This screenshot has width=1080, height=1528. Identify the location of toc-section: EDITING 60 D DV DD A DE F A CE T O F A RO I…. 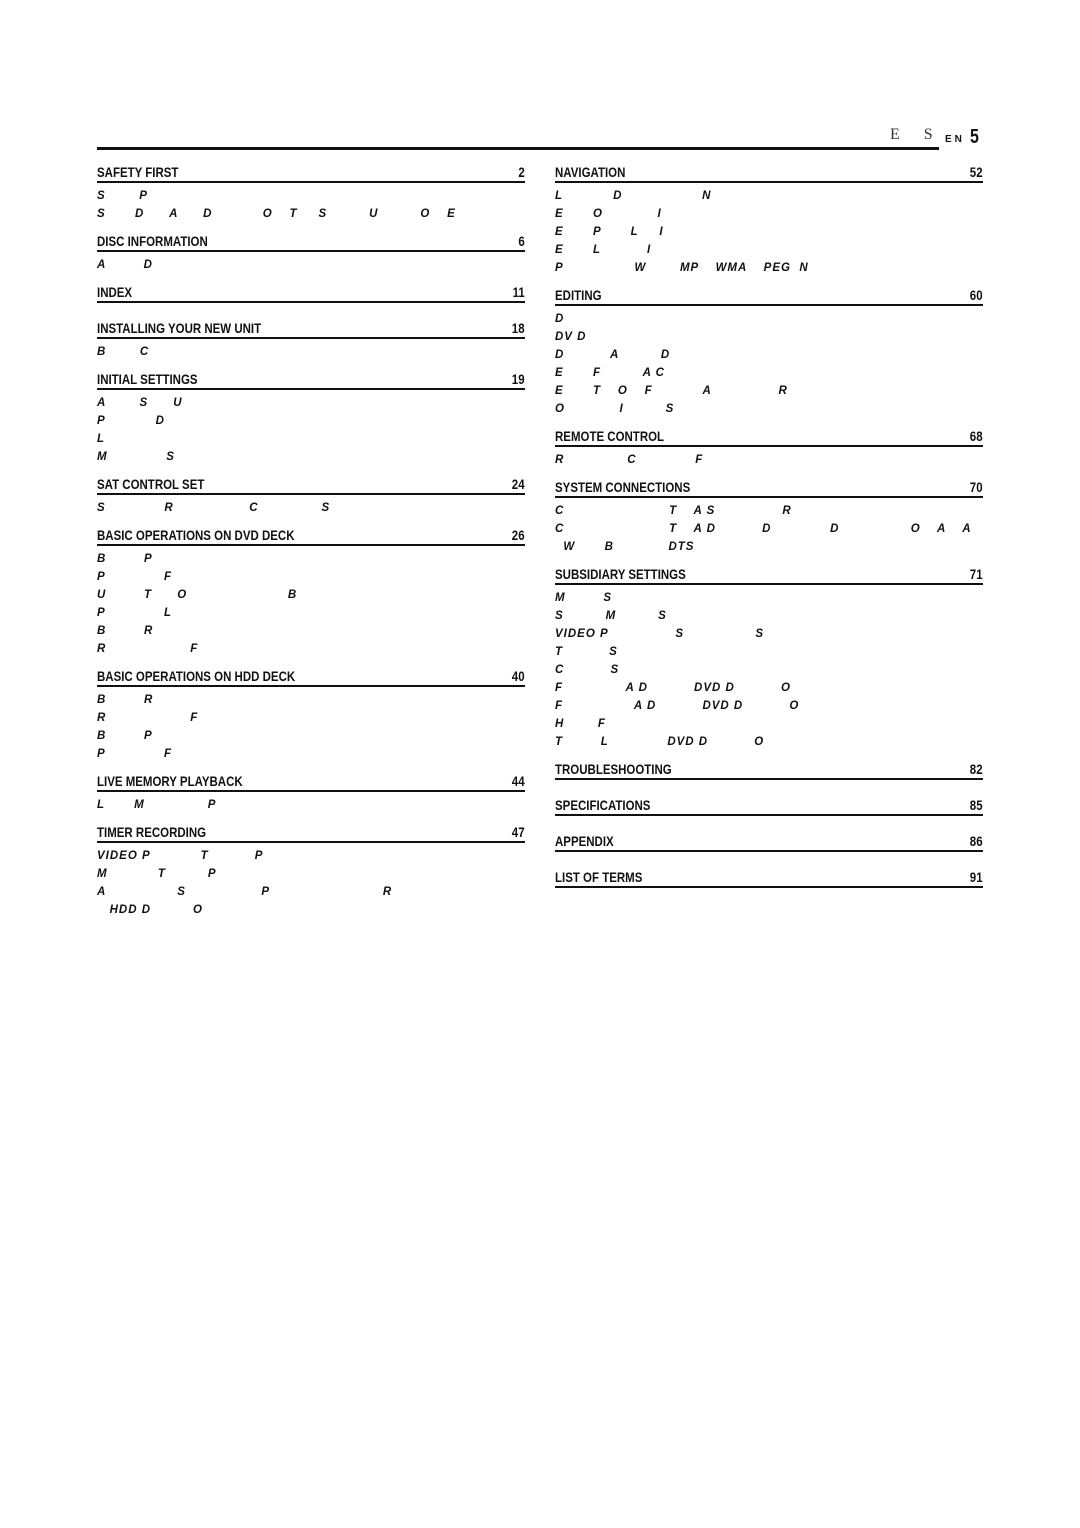
(769, 350).